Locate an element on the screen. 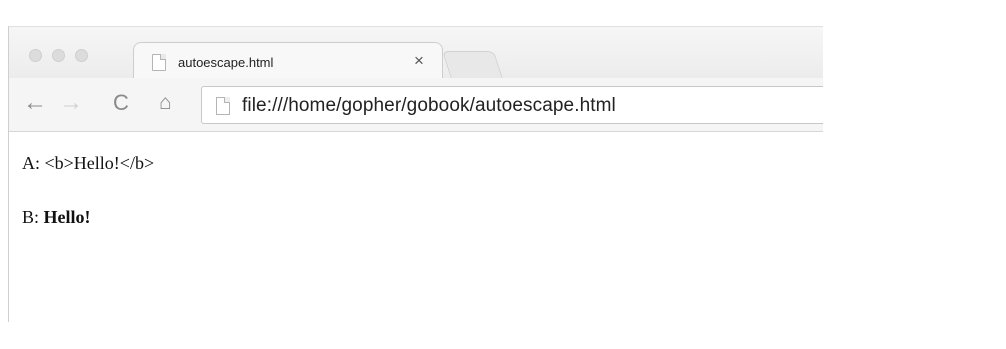 The image size is (1006, 349). minimize-window-button is located at coordinates (58, 55).